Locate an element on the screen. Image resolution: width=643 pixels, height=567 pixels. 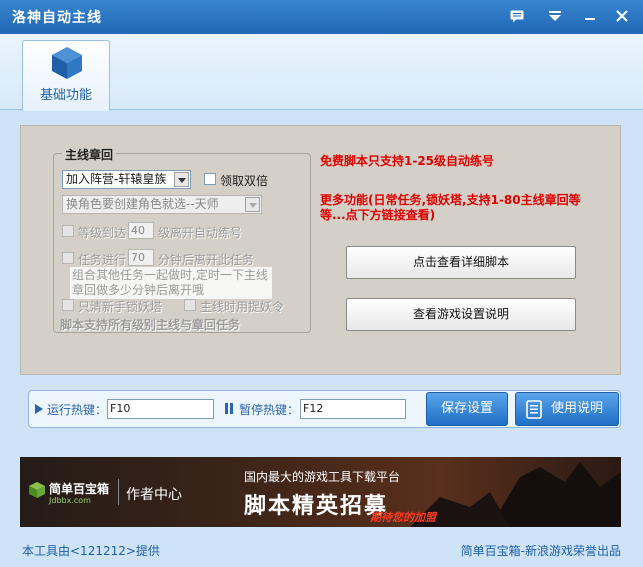
more-features-text: 更多功能(日常任务,锁妖塔,支持1-80主线章回等等...点下方链接查看) is located at coordinates (450, 207).